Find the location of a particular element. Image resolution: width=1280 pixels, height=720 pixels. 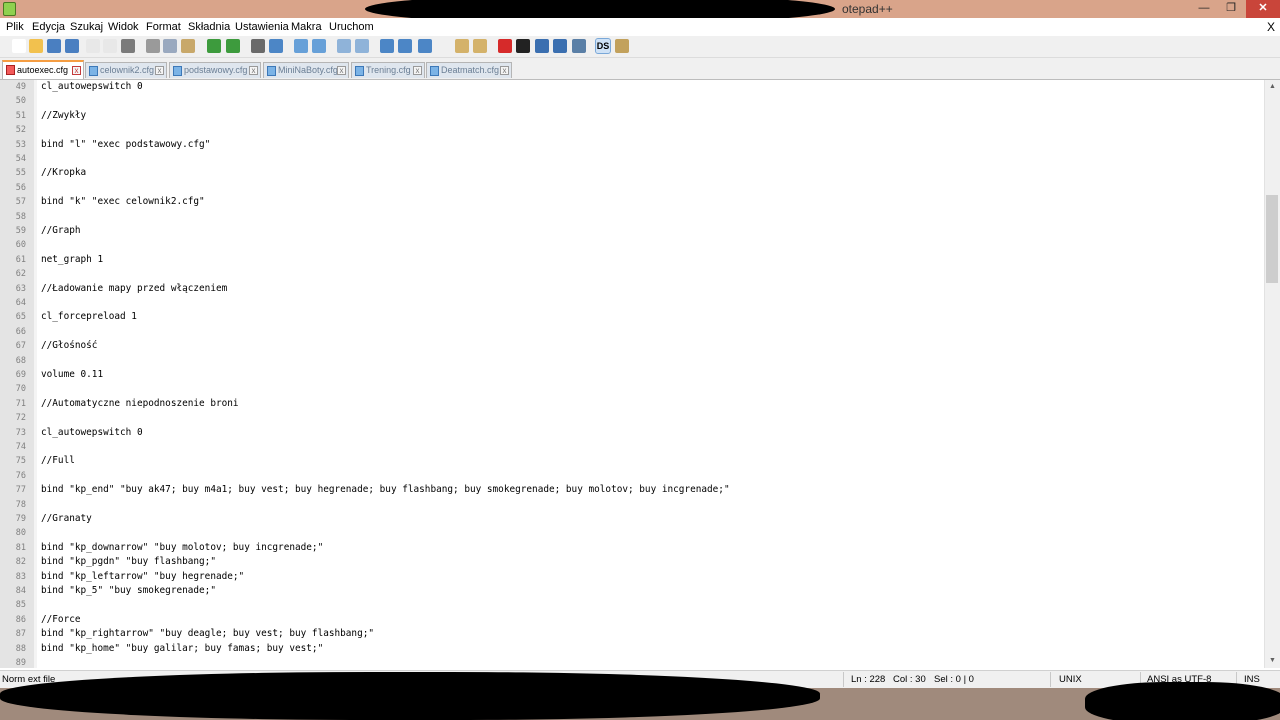

code-line: bind "kp_5" "buy smokegrenade;" is located at coordinates (128, 590).